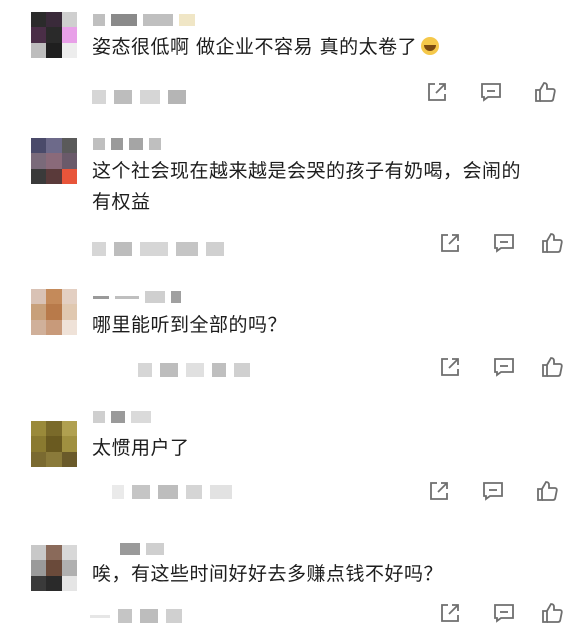 The height and width of the screenshot is (640, 564). Describe the element at coordinates (141, 448) in the screenshot. I see `comment-text: 太惯用户了` at that location.